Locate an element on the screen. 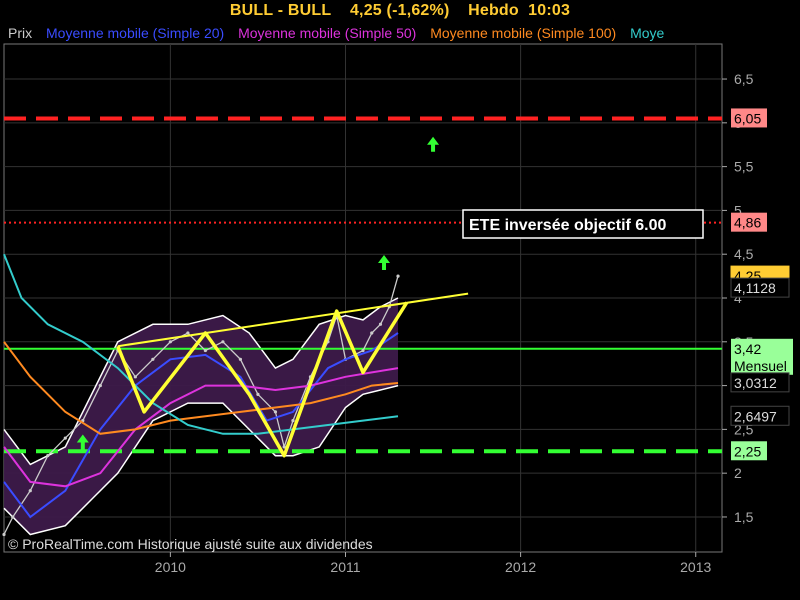 The height and width of the screenshot is (600, 800). value-label: 3,0312 is located at coordinates (755, 383).